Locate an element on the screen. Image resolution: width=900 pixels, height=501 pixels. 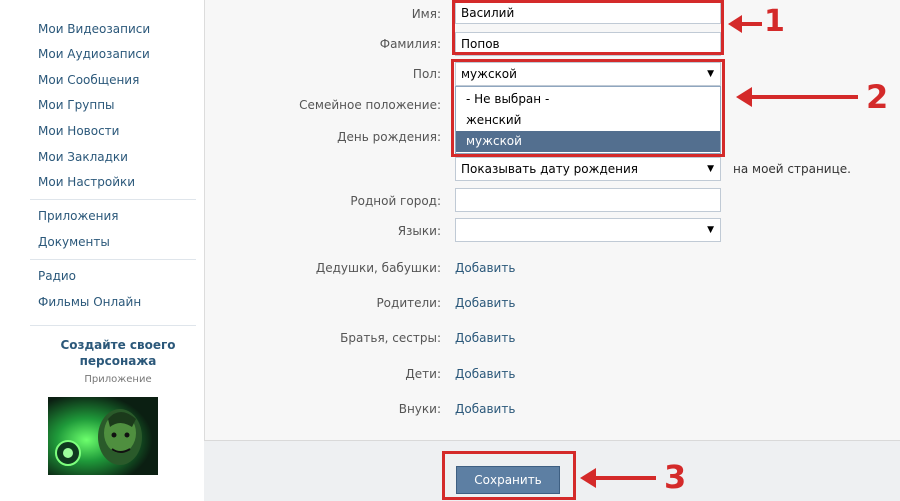
annotation-number-3: 3 is located at coordinates (675, 477).